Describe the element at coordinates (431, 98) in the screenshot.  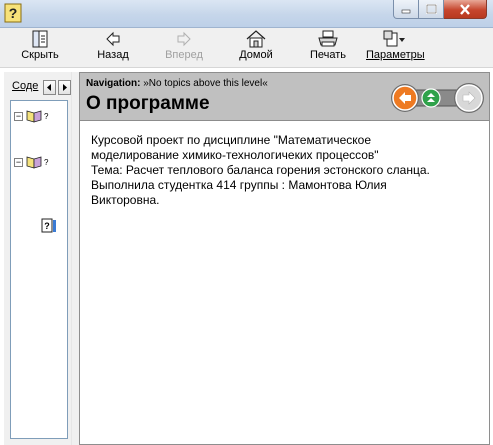
I see `up-topic-button` at that location.